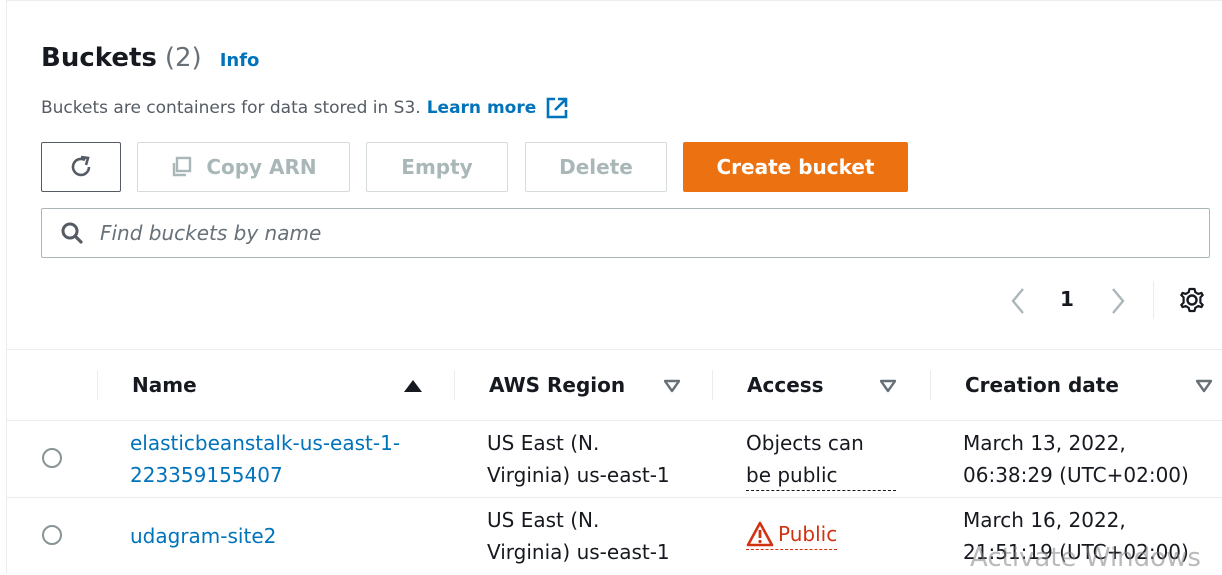 This screenshot has width=1222, height=575. I want to click on access-cell: Objects can be public, so click(821, 459).